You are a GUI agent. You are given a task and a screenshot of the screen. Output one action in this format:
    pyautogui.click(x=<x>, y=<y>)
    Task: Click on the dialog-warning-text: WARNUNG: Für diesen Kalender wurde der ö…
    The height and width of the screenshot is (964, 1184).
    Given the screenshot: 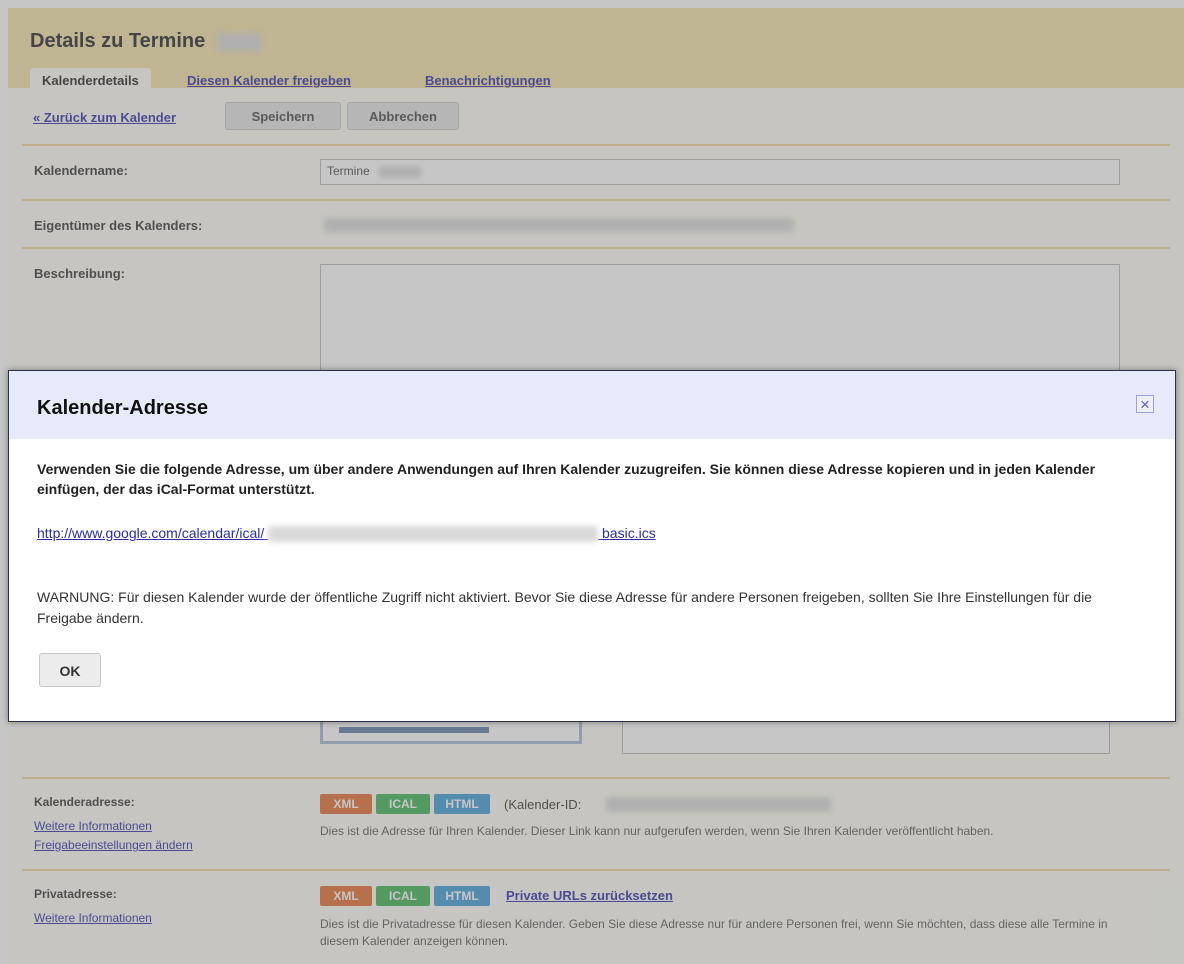 What is the action you would take?
    pyautogui.click(x=564, y=607)
    